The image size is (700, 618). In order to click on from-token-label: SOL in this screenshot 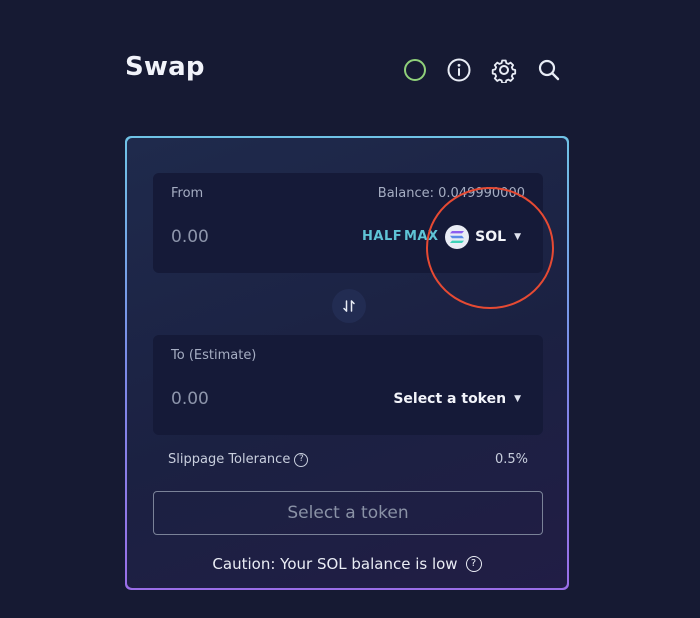, I will do `click(491, 237)`.